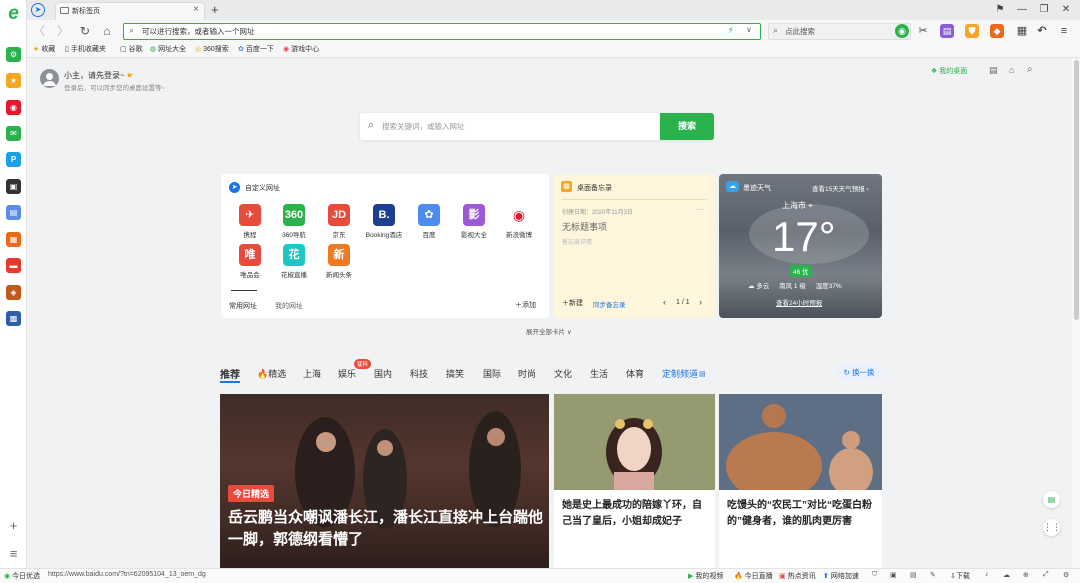 Image resolution: width=1080 pixels, height=583 pixels. What do you see at coordinates (680, 373) in the screenshot?
I see `news-tab: 定制频道` at bounding box center [680, 373].